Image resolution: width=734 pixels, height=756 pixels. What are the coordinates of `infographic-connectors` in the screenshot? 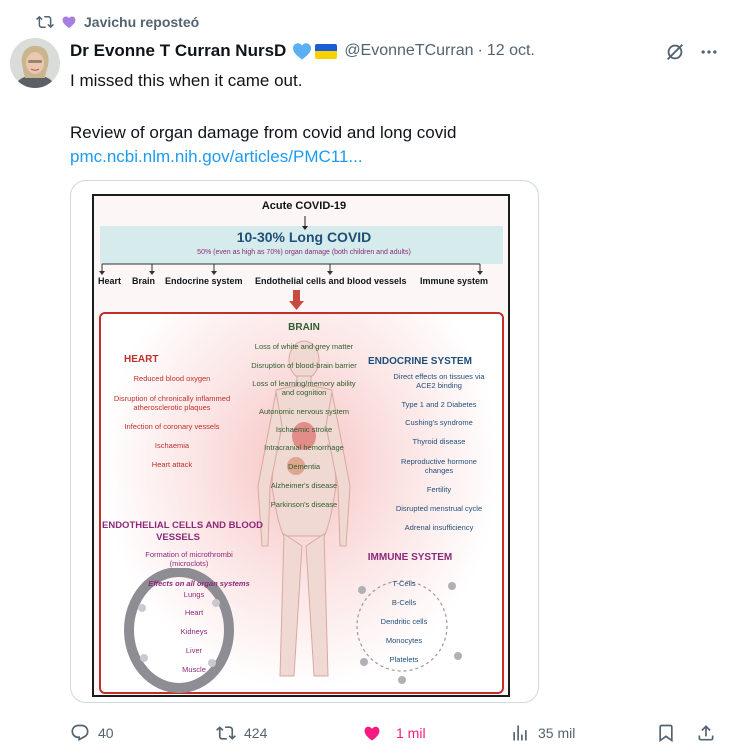 It's located at (291, 263).